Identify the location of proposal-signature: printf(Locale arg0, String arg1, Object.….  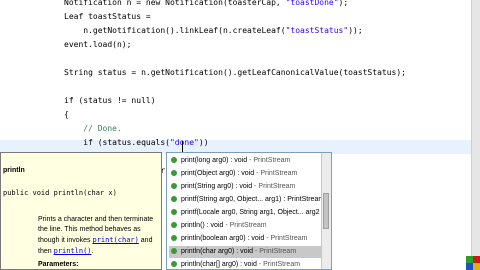
(250, 212).